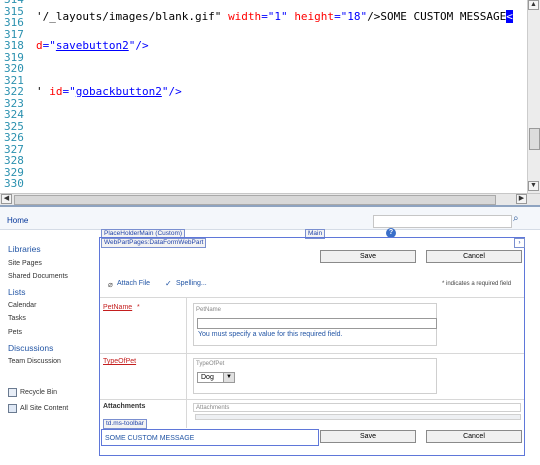 This screenshot has width=540, height=465. Describe the element at coordinates (533, 96) in the screenshot. I see `code-vertical-scrollbar: ▲ ▼` at that location.